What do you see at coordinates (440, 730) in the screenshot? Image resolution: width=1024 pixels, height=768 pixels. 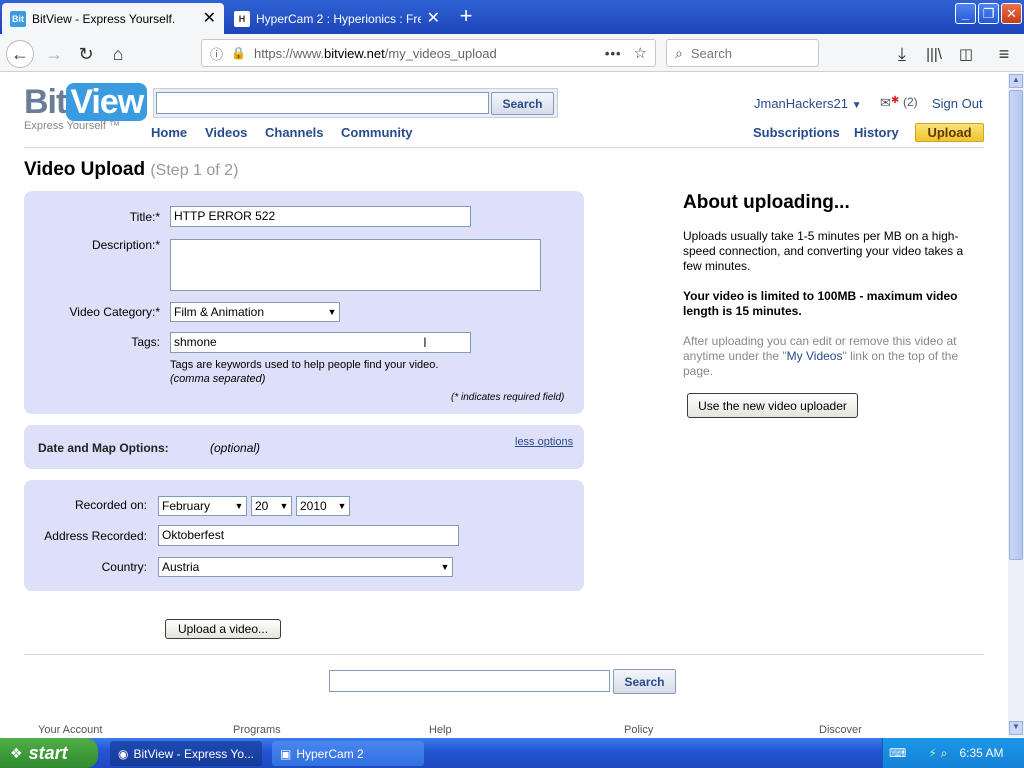 I see `footer-link-help: Help` at bounding box center [440, 730].